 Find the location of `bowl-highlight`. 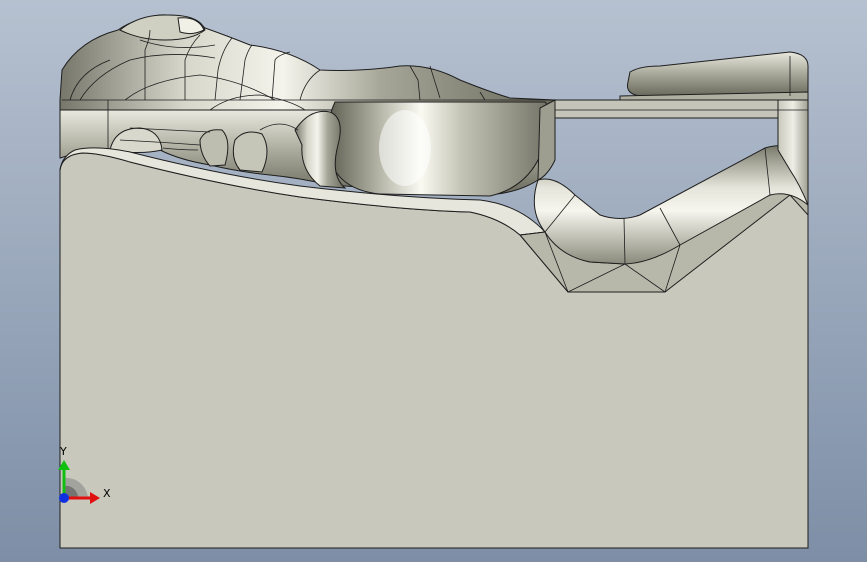

bowl-highlight is located at coordinates (405, 148).